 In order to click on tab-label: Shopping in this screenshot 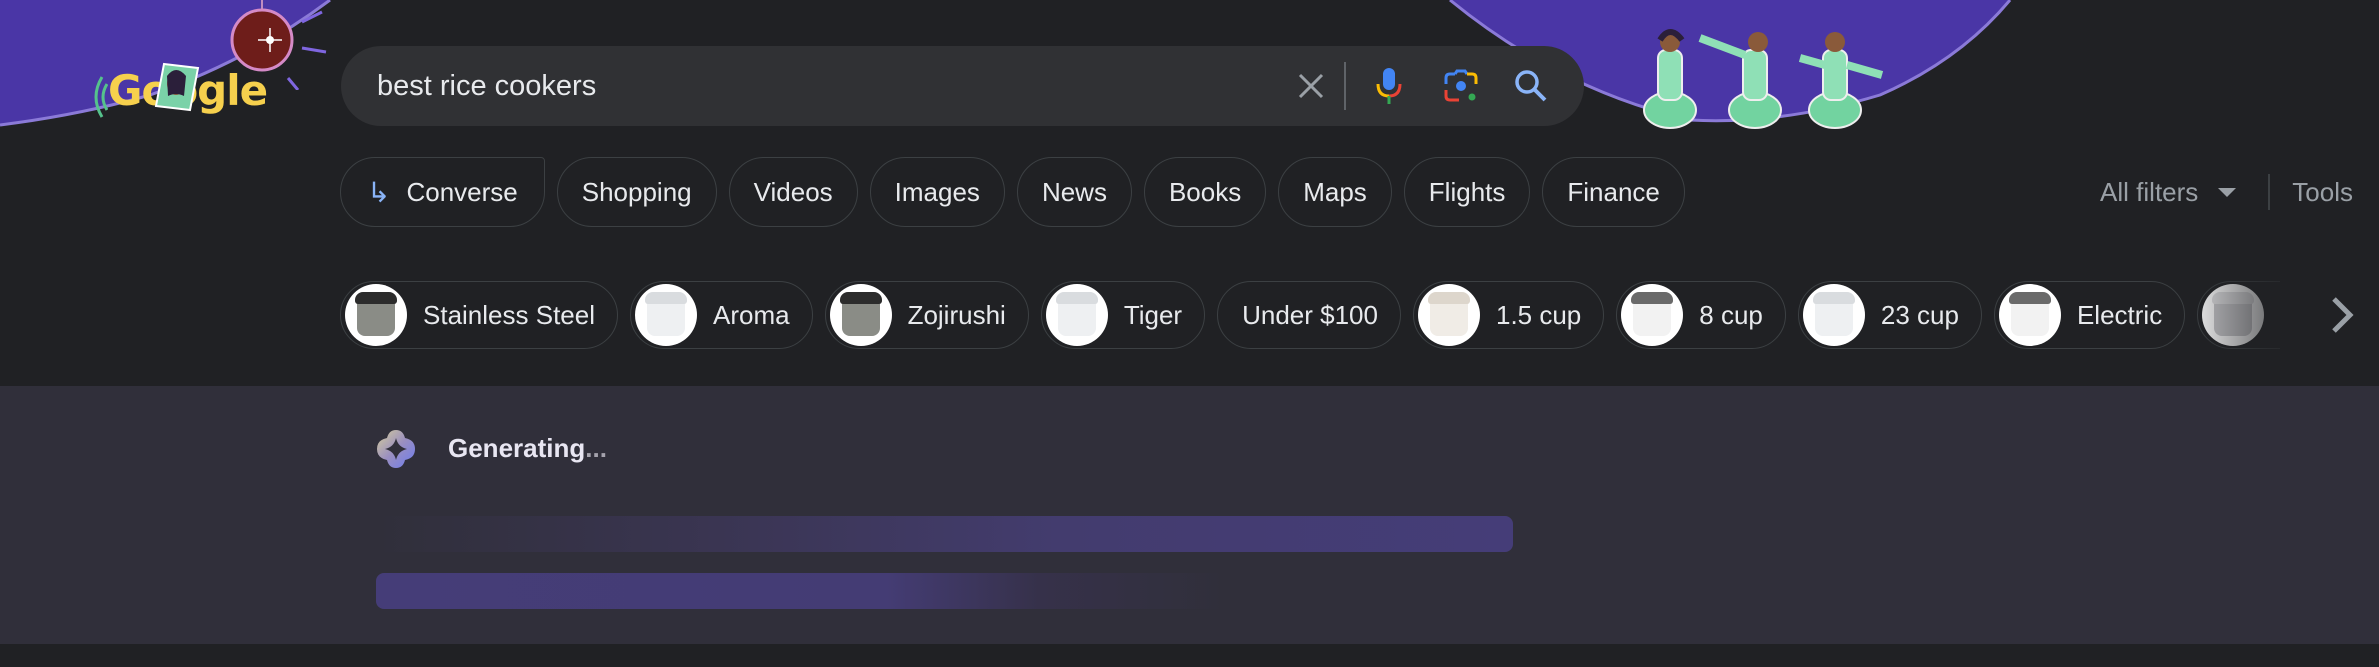, I will do `click(636, 191)`.